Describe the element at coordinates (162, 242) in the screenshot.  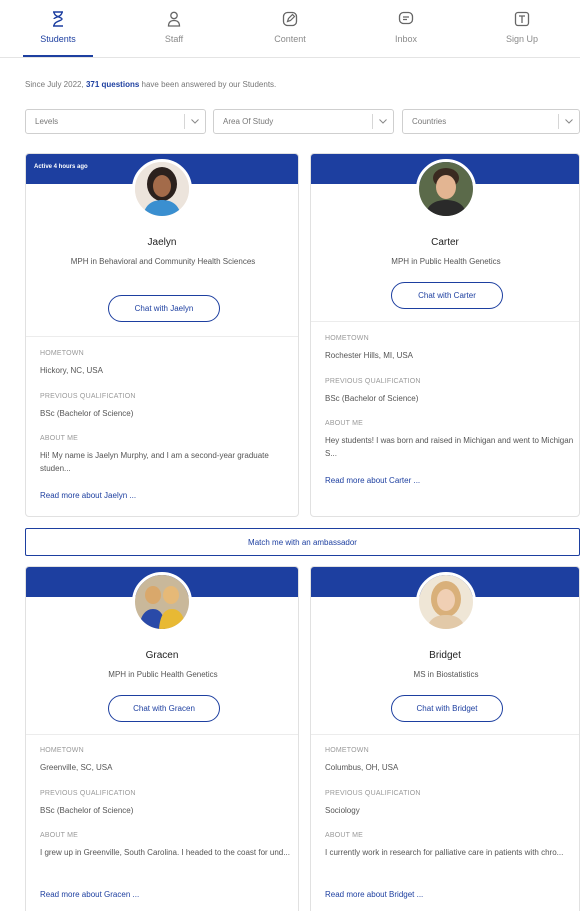
I see `ambassador-name: Jaelyn` at that location.